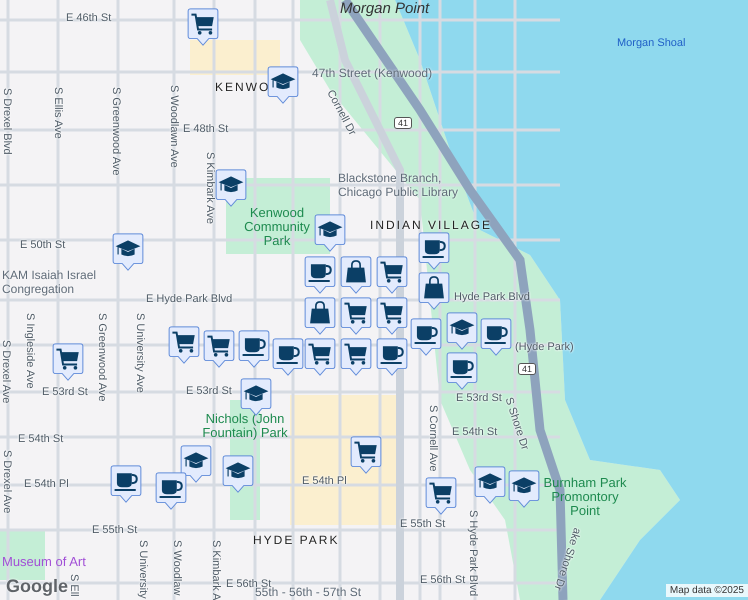 Image resolution: width=748 pixels, height=600 pixels. Describe the element at coordinates (209, 188) in the screenshot. I see `street-label: S Kimbark Ave` at that location.